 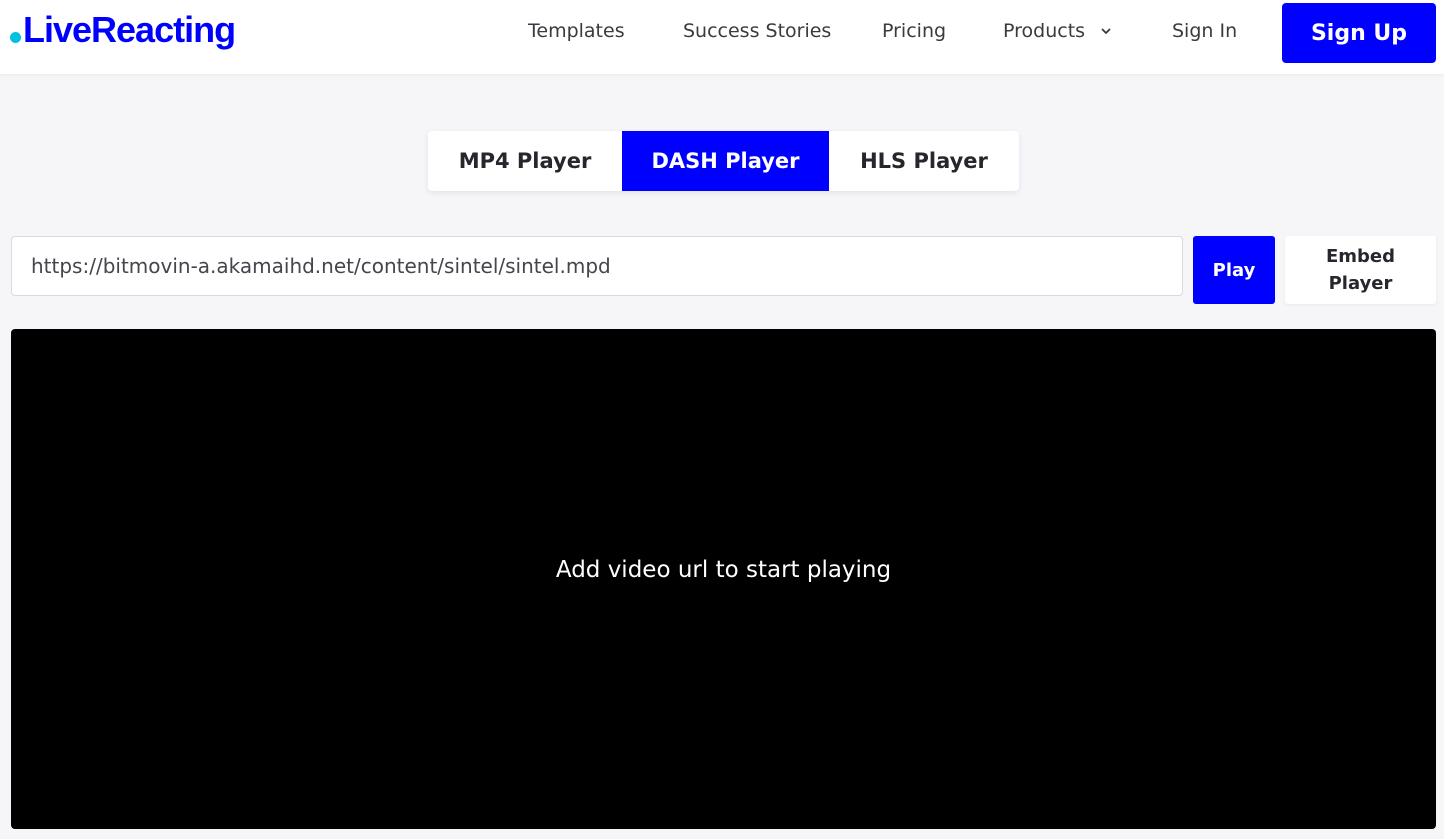 I want to click on tab-hls-player: HLS Player, so click(x=924, y=161).